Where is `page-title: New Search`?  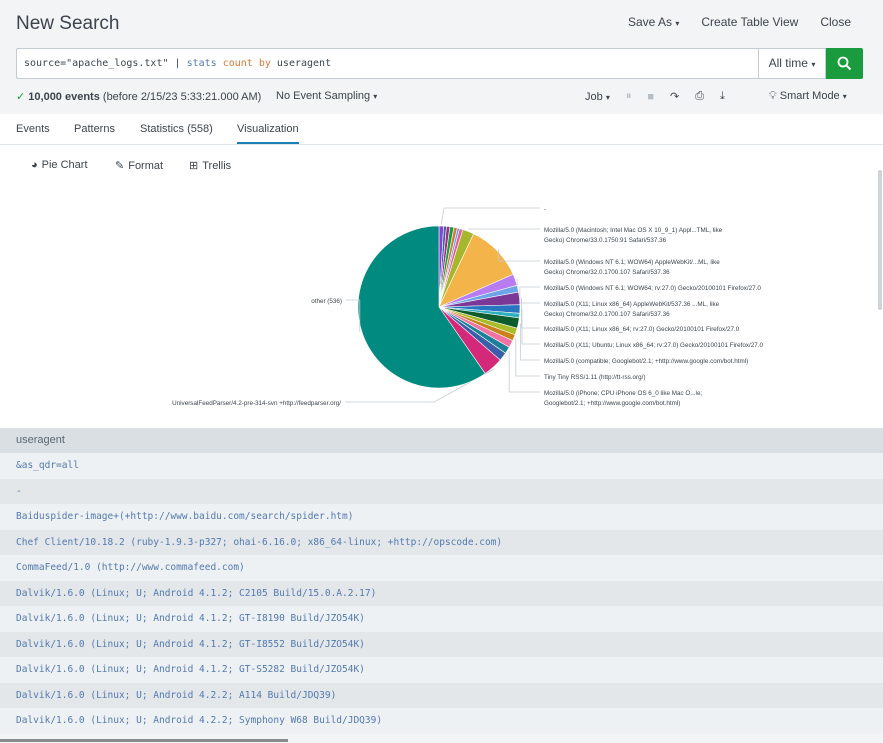 page-title: New Search is located at coordinates (68, 23).